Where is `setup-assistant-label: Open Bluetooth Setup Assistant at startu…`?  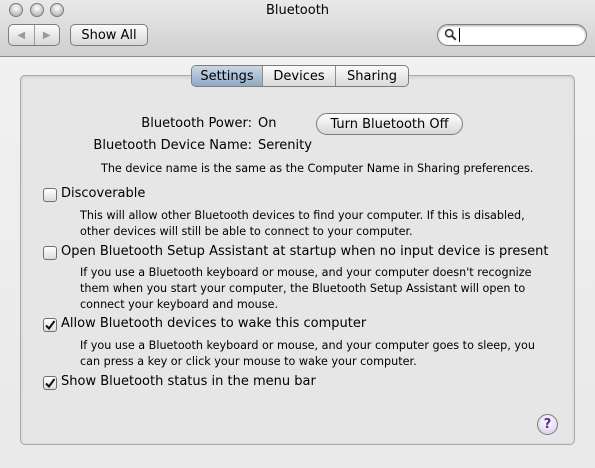
setup-assistant-label: Open Bluetooth Setup Assistant at startu… is located at coordinates (304, 251).